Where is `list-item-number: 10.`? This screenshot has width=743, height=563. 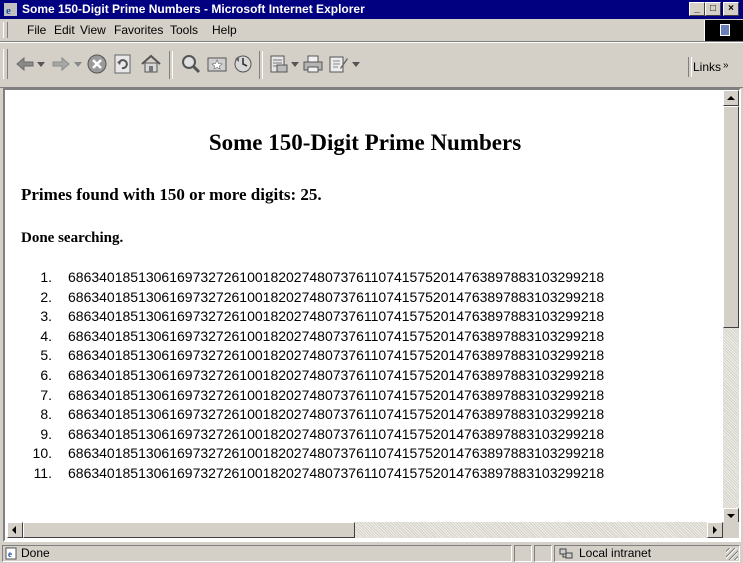
list-item-number: 10. is located at coordinates (42, 453).